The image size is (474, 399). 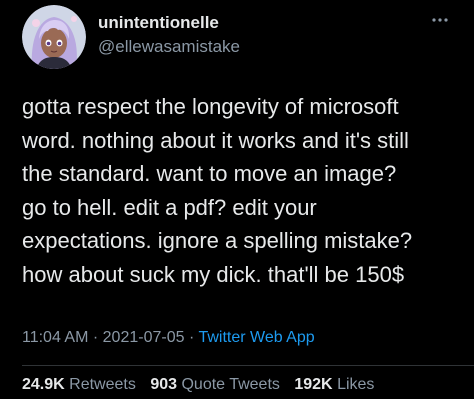 I want to click on likes-label: Likes, so click(x=356, y=384).